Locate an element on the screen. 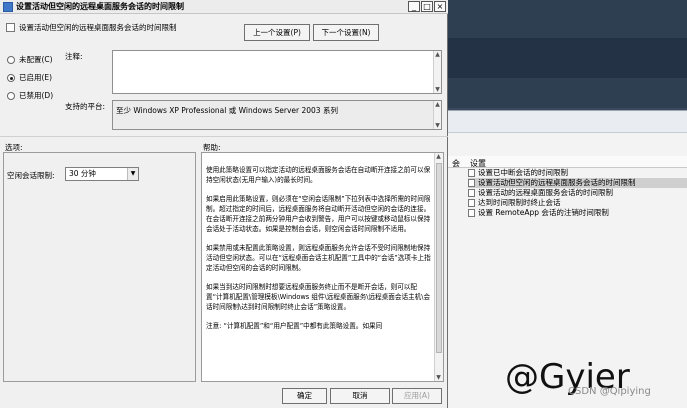 Image resolution: width=687 pixels, height=408 pixels. help-scrollbar: ▲ ▼ is located at coordinates (438, 267).